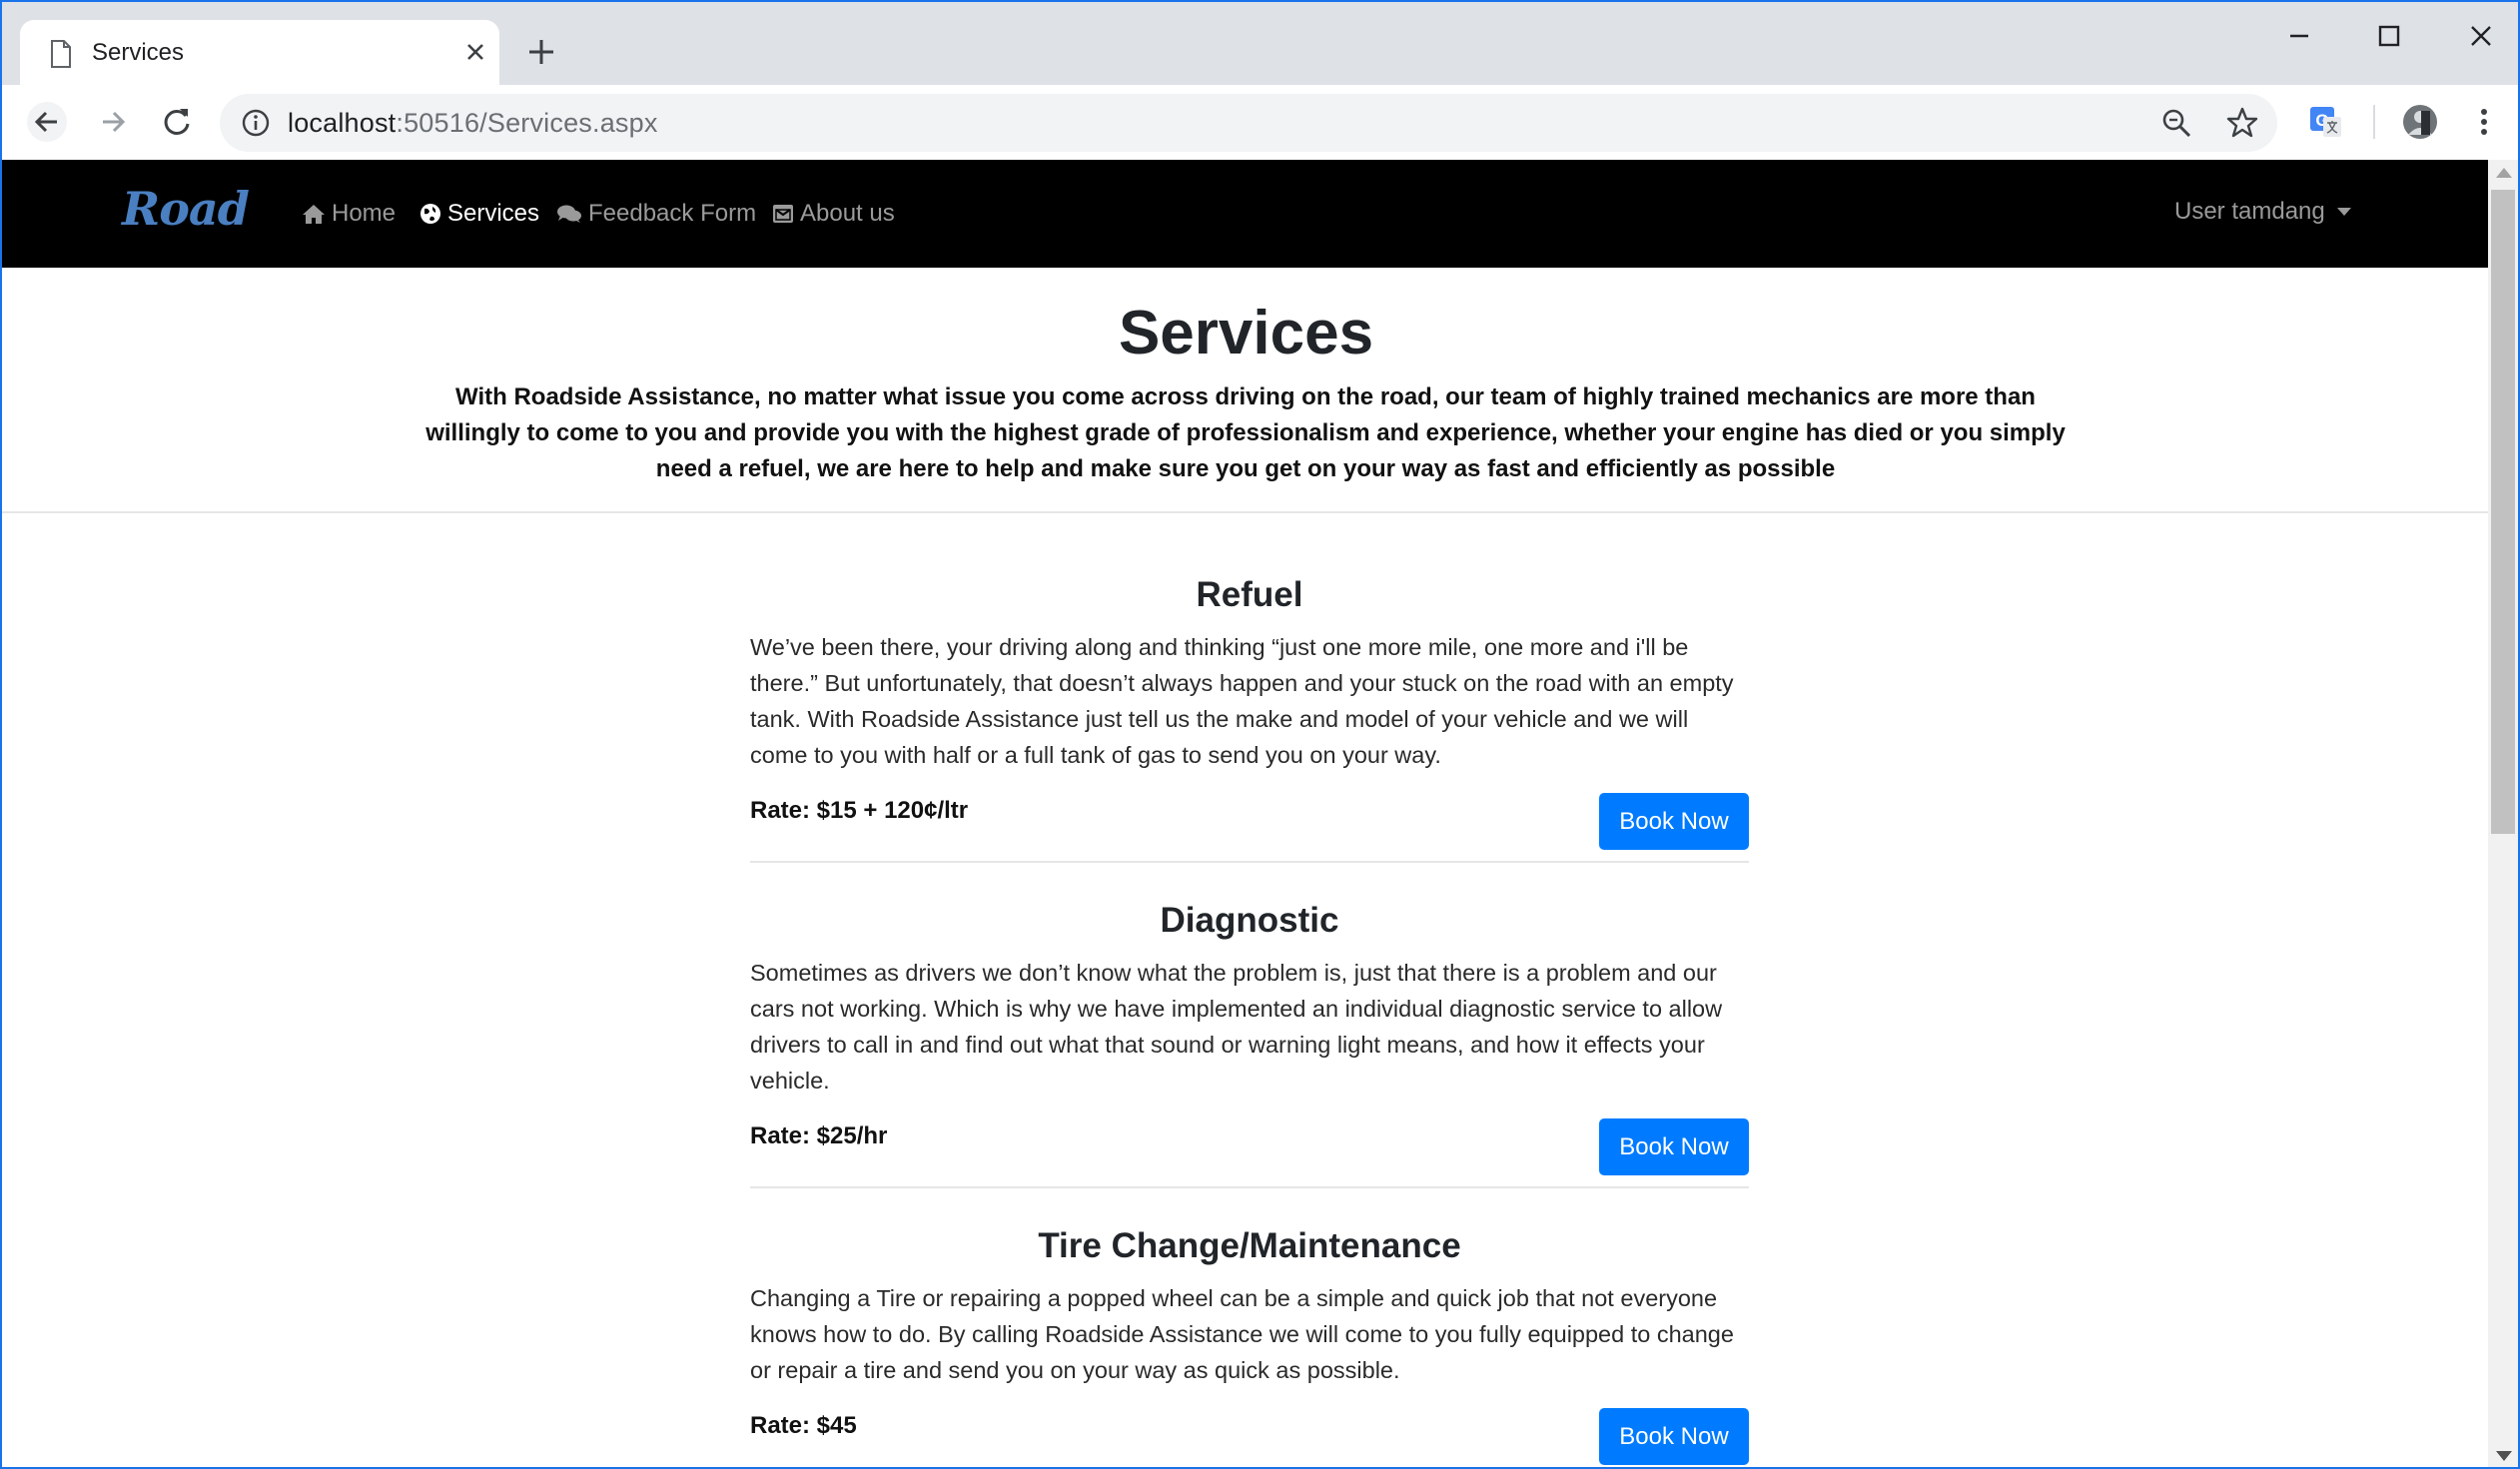  What do you see at coordinates (2481, 36) in the screenshot?
I see `close-window-icon` at bounding box center [2481, 36].